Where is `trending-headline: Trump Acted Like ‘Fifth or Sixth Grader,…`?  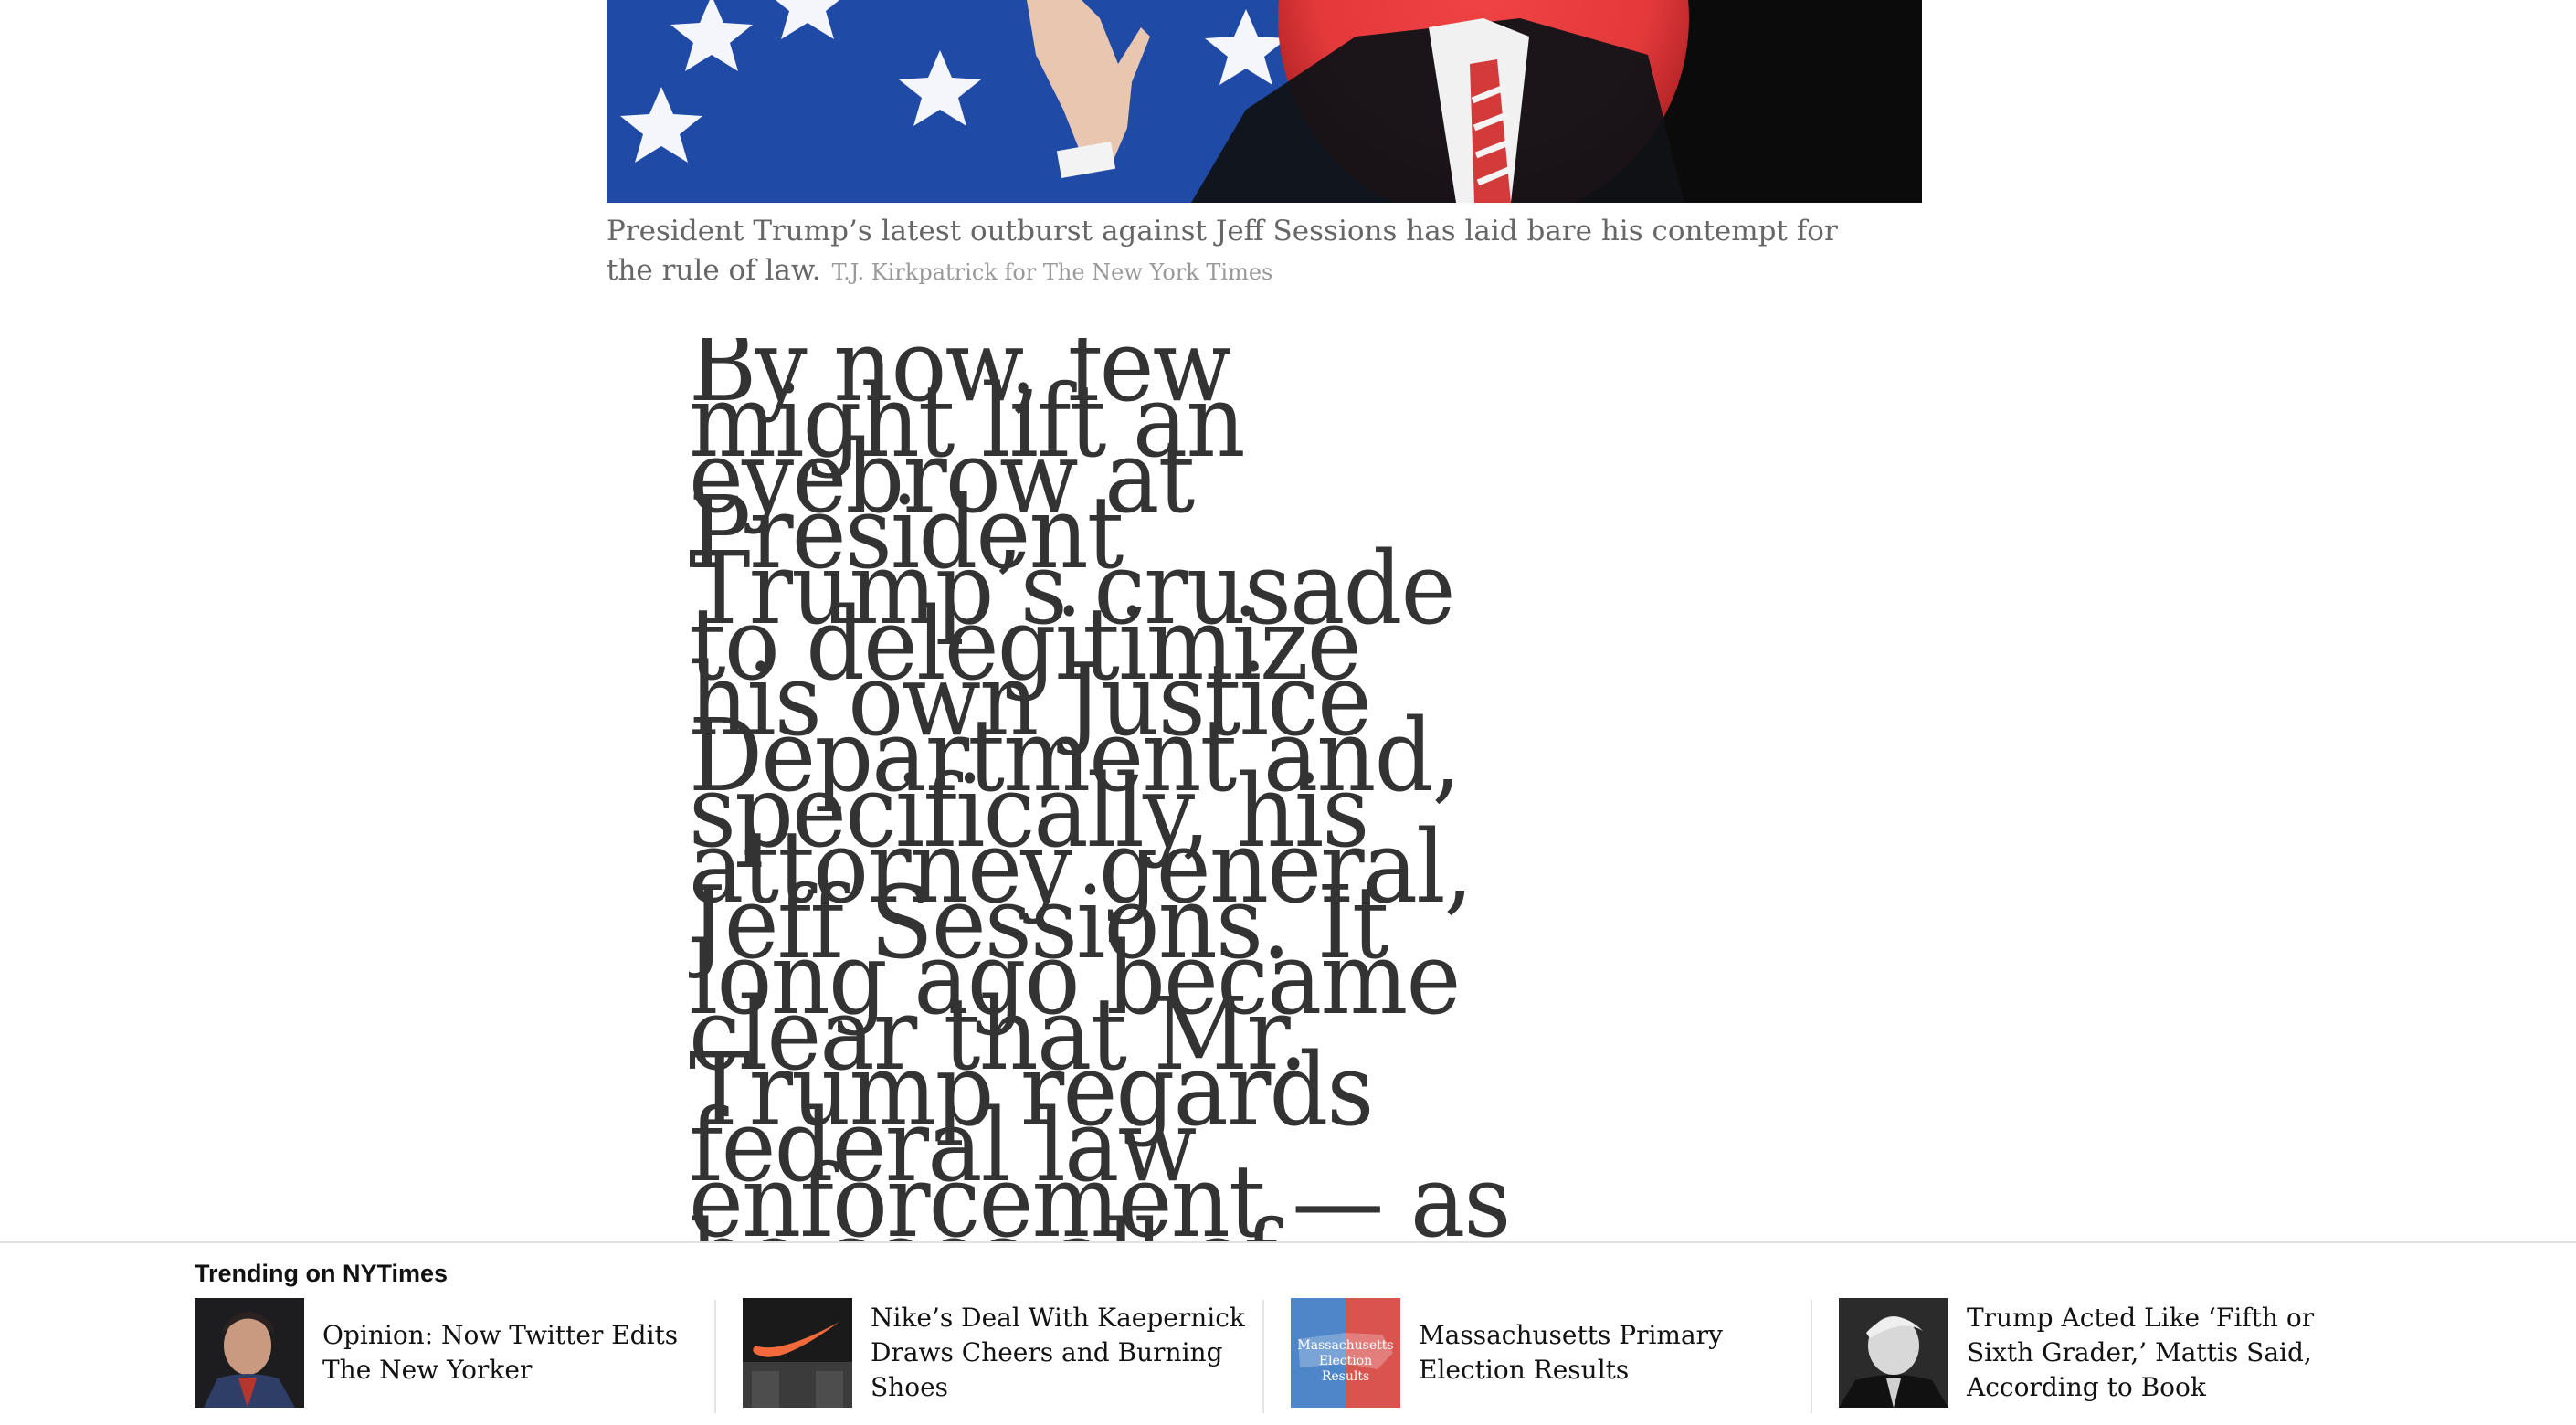 trending-headline: Trump Acted Like ‘Fifth or Sixth Grader,… is located at coordinates (2158, 1353).